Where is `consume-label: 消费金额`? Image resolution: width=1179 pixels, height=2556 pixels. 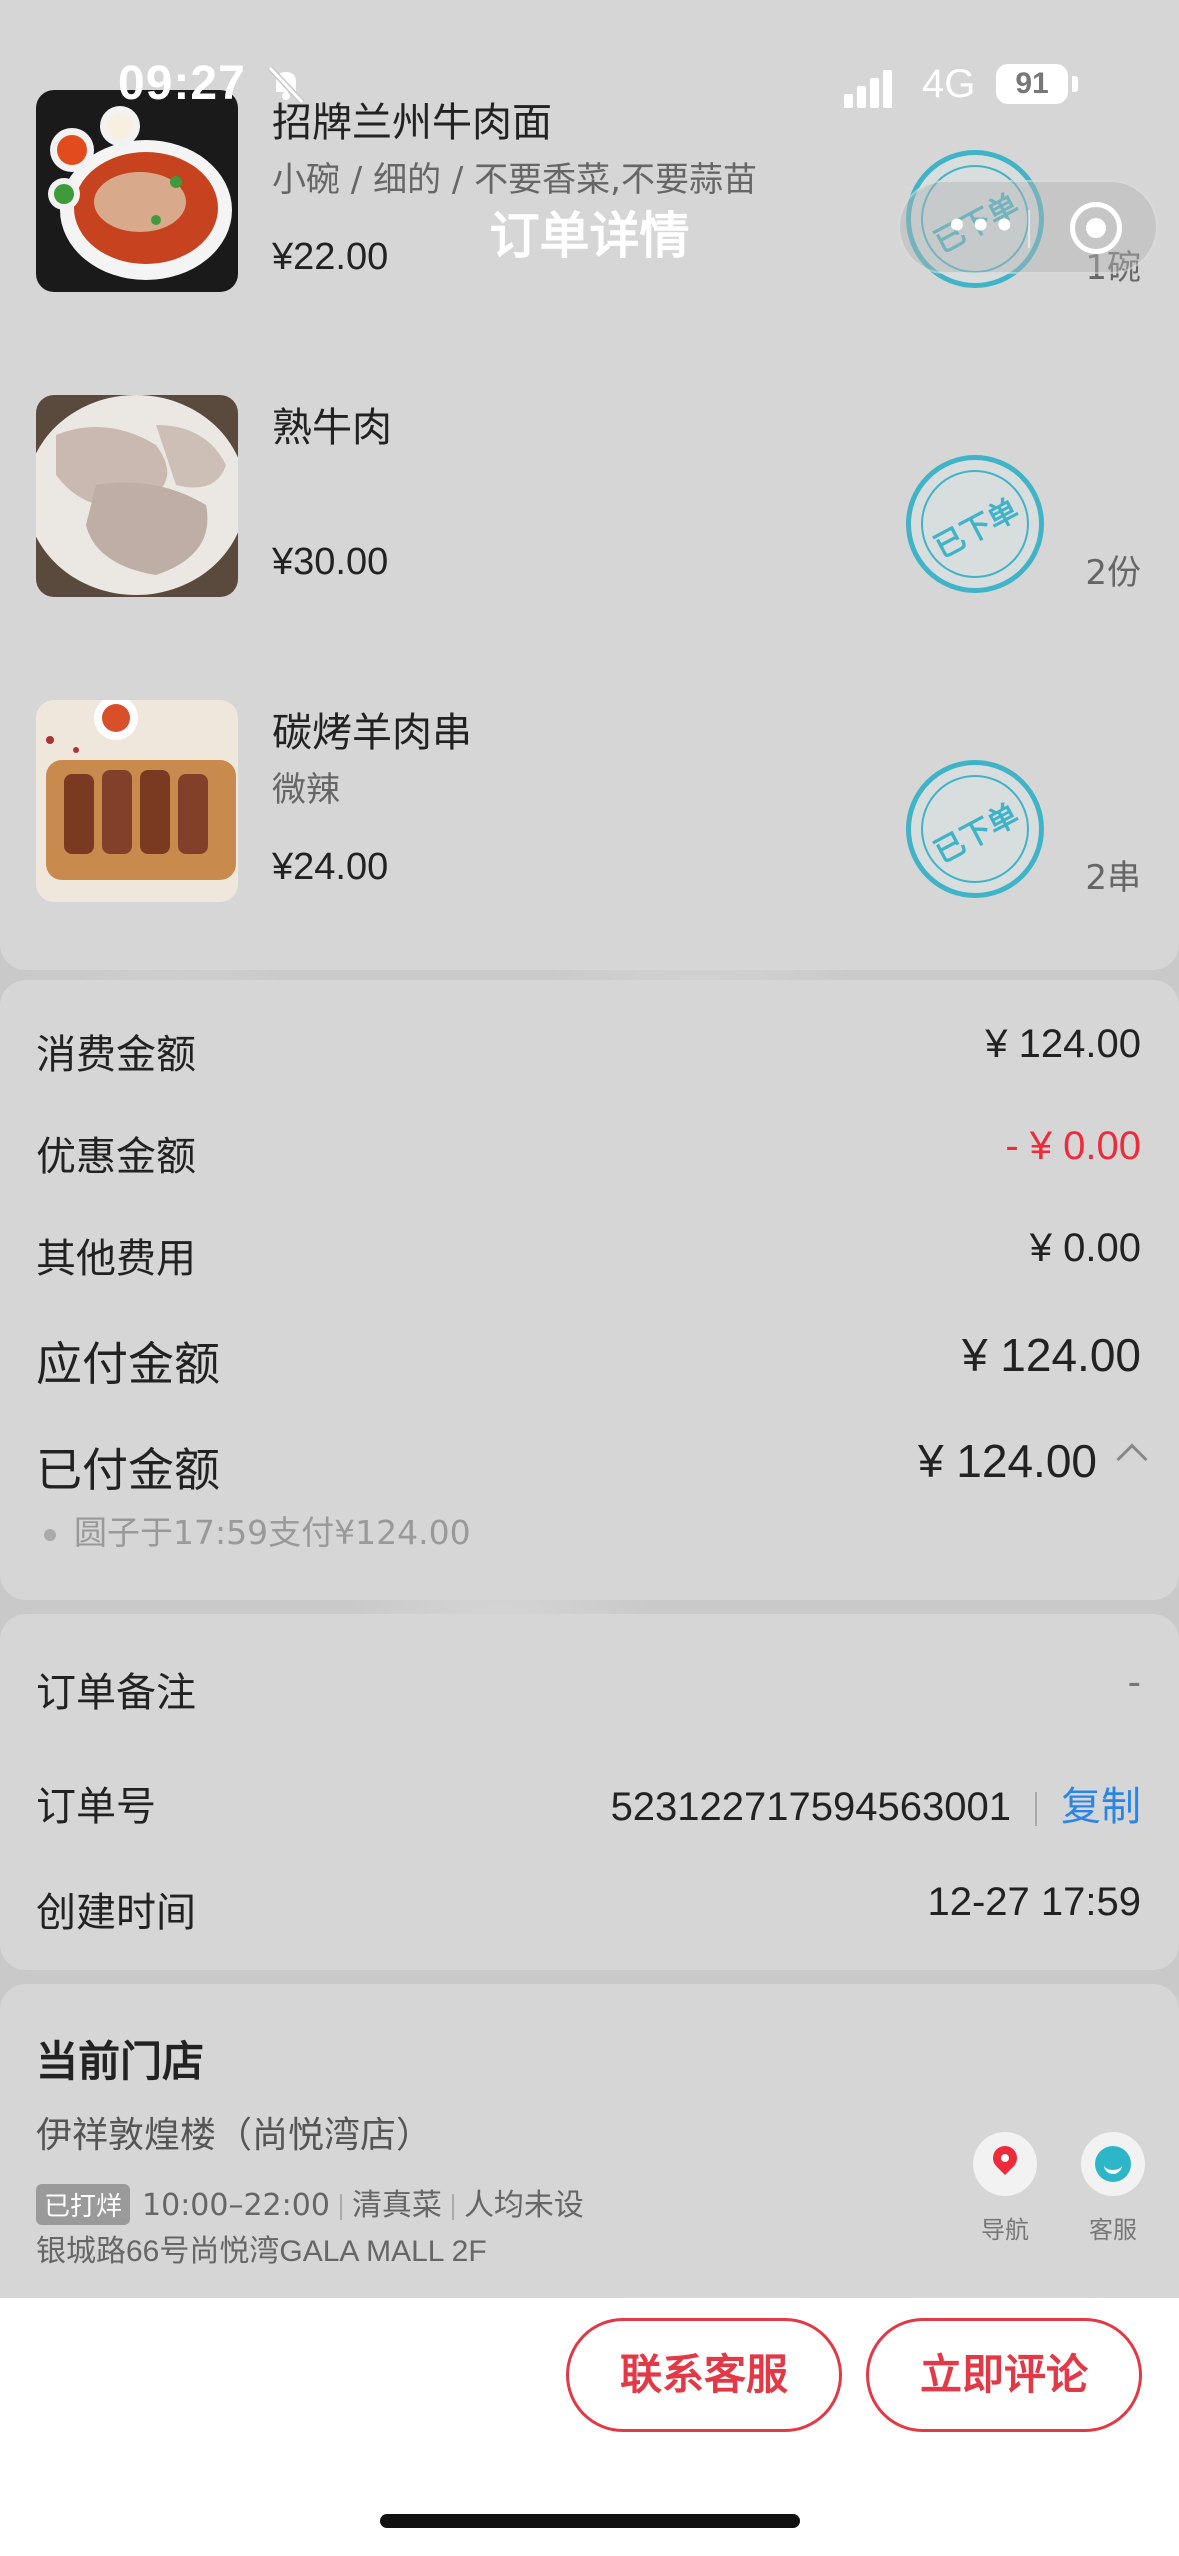
consume-label: 消费金额 is located at coordinates (116, 1055).